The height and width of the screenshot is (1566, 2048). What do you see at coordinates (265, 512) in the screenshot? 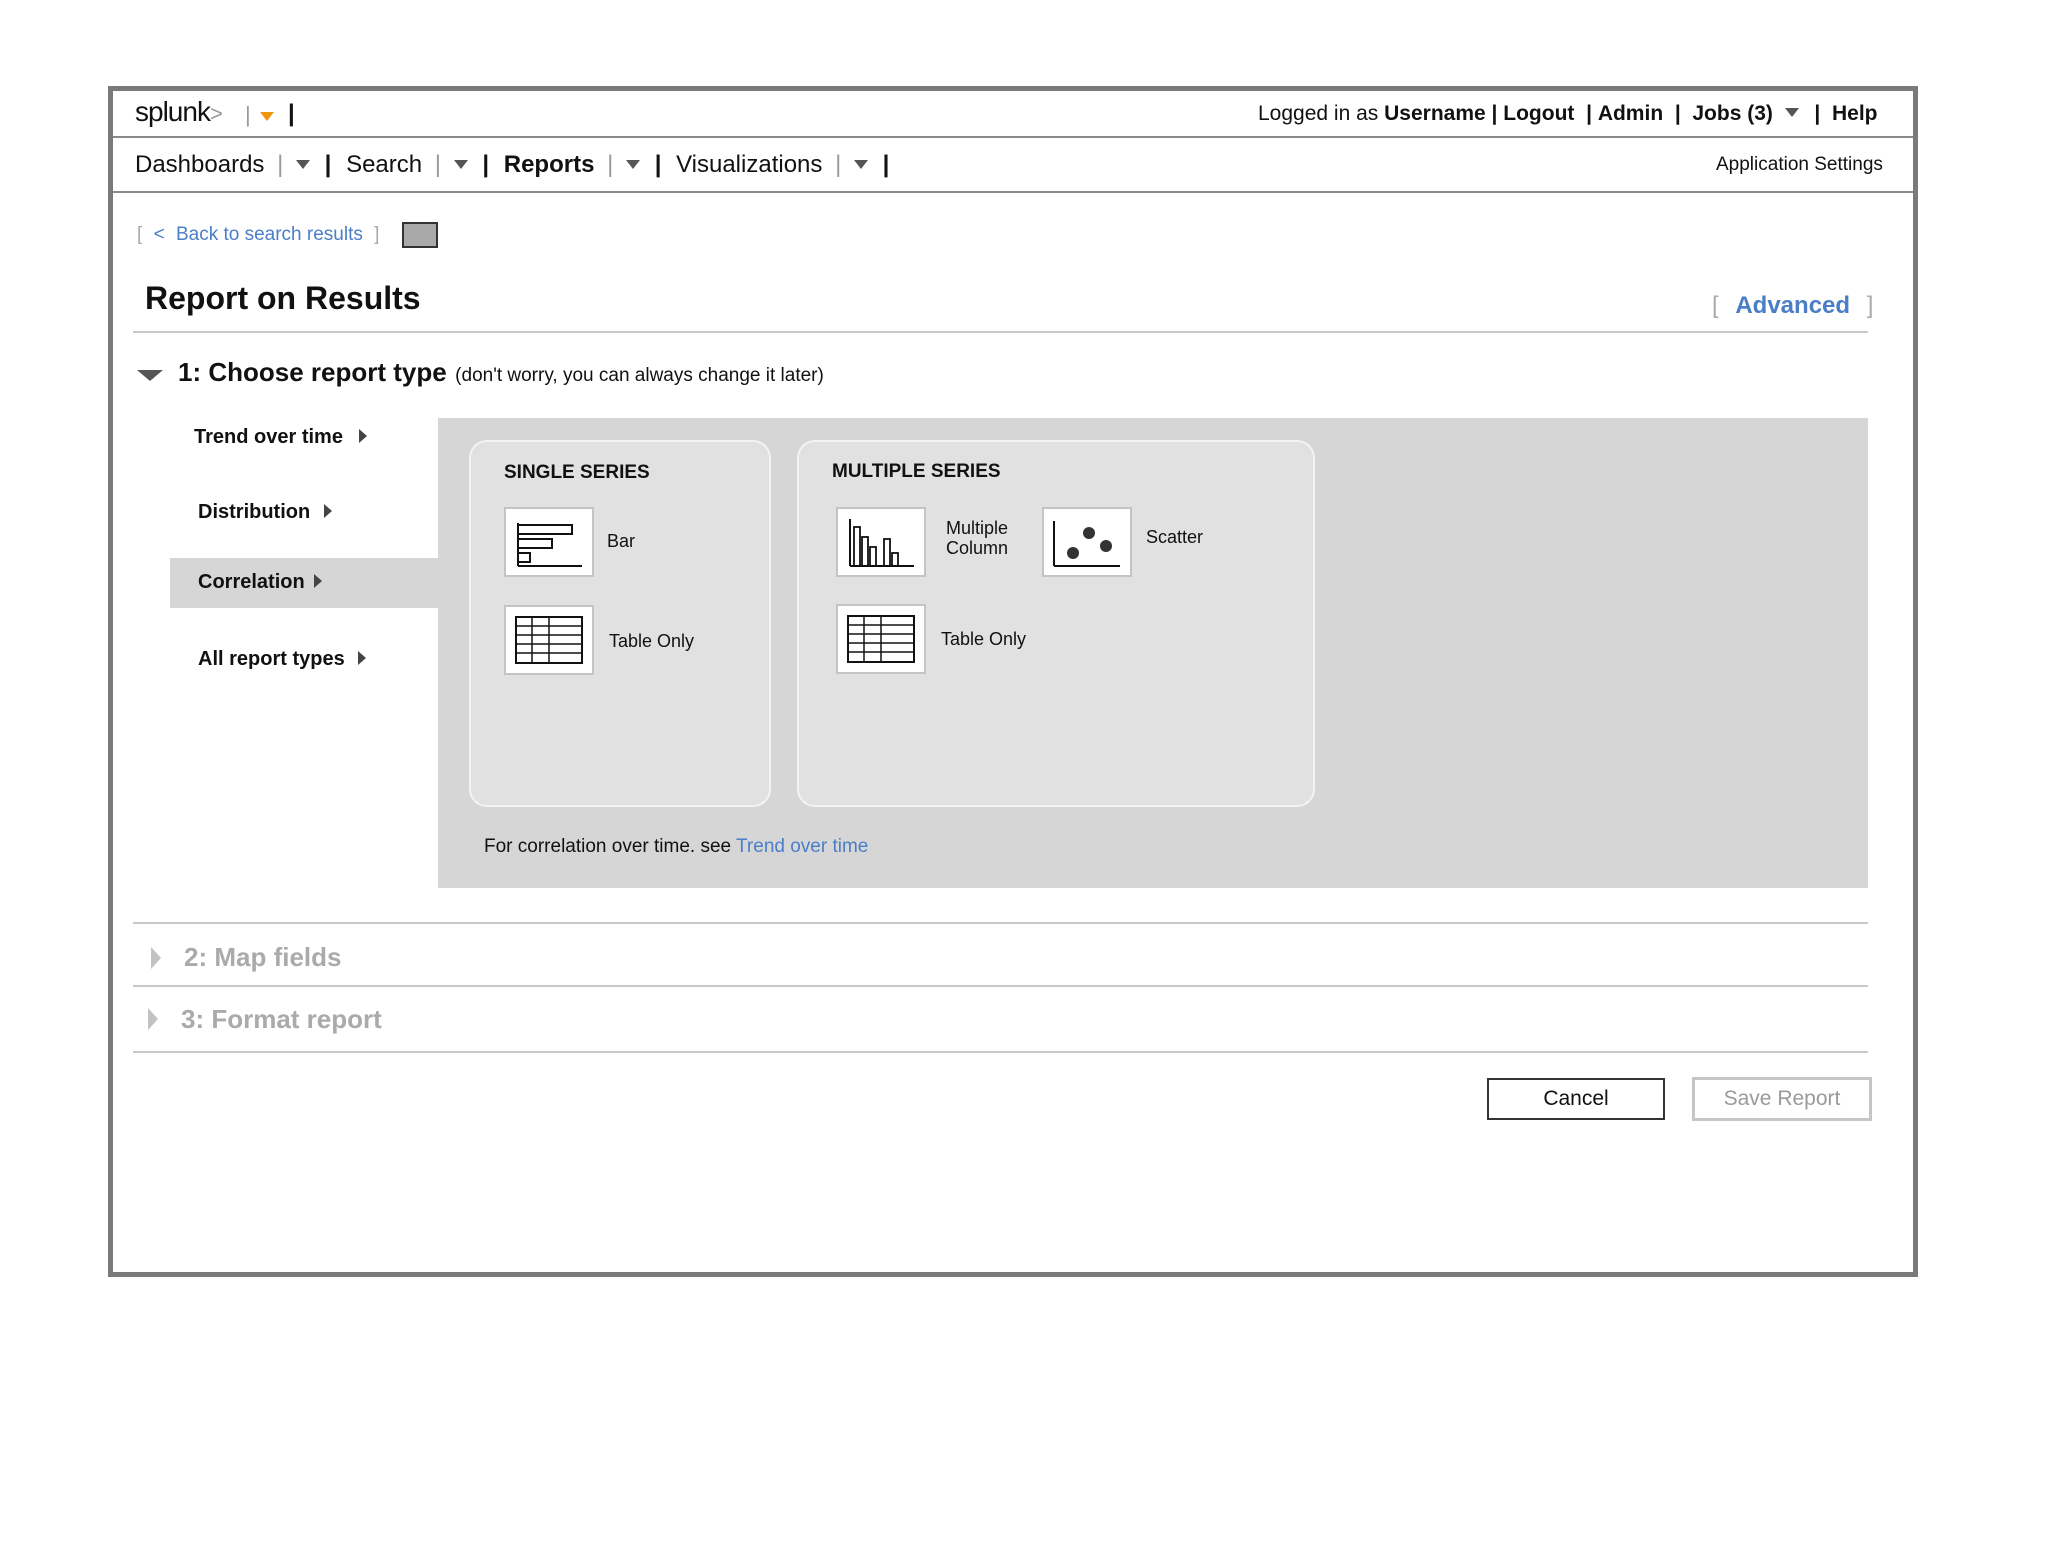
I see `category-distribution: Distribution` at bounding box center [265, 512].